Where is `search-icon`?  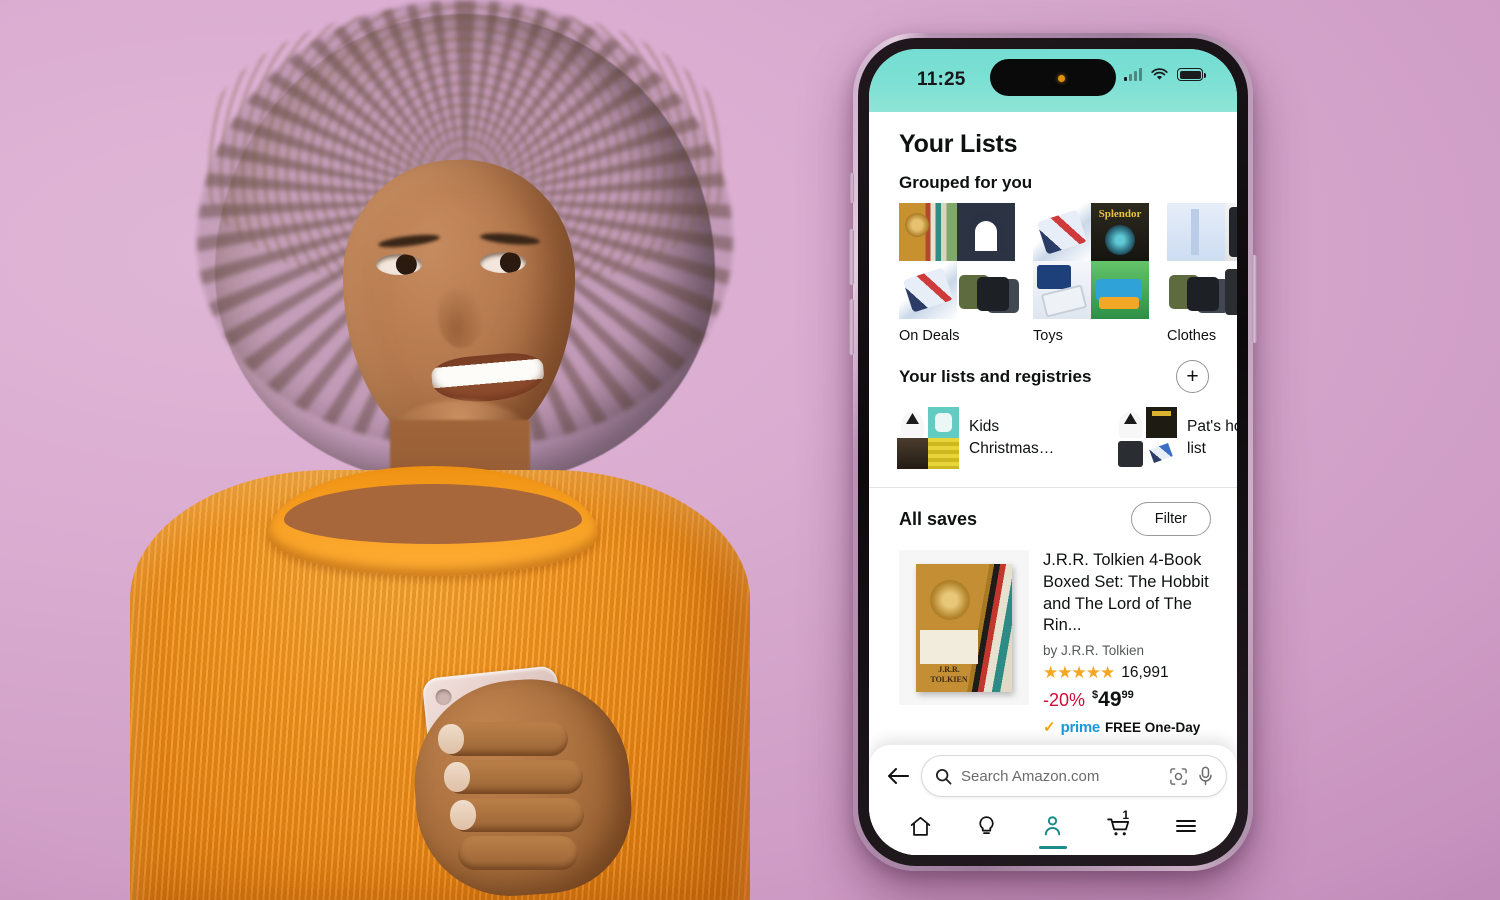
search-icon is located at coordinates (943, 776).